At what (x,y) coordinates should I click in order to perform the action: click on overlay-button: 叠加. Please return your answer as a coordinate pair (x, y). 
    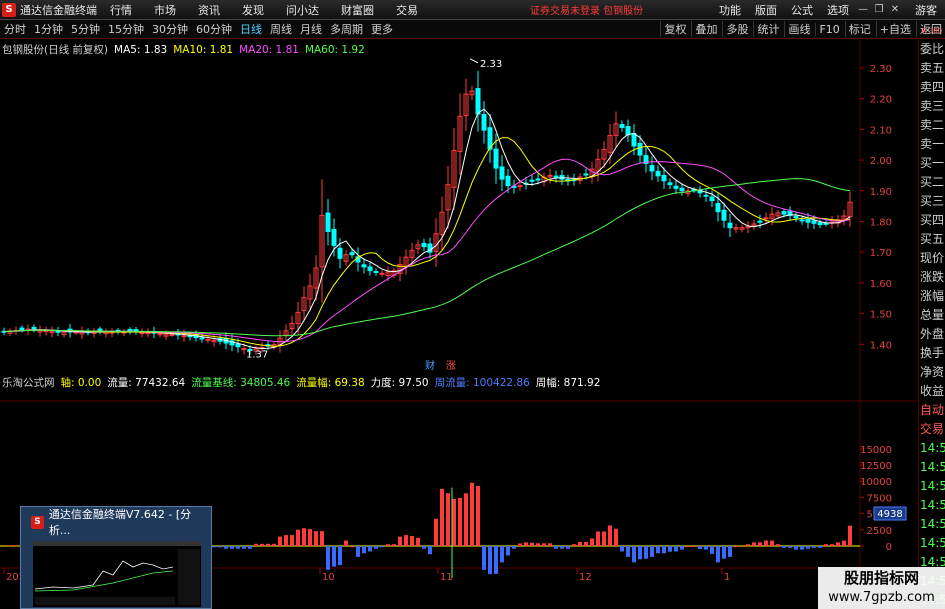
    Looking at the image, I should click on (705, 29).